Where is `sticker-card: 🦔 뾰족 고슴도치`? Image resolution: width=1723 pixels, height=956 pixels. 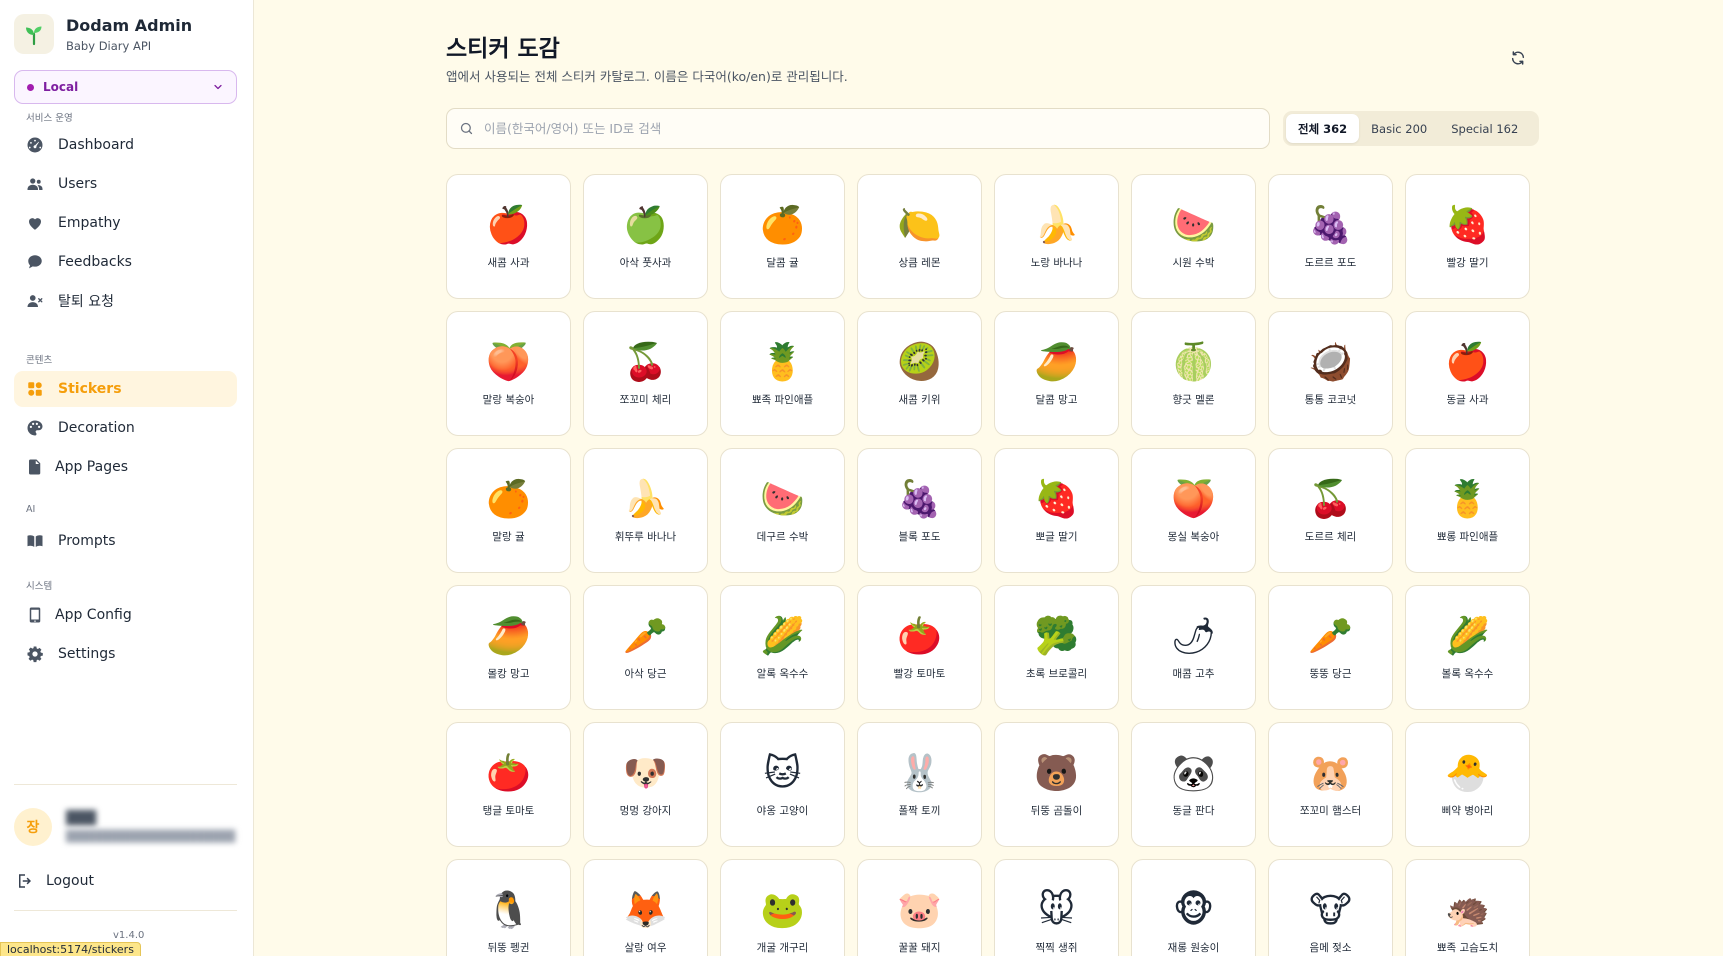 sticker-card: 🦔 뾰족 고슴도치 is located at coordinates (1467, 907).